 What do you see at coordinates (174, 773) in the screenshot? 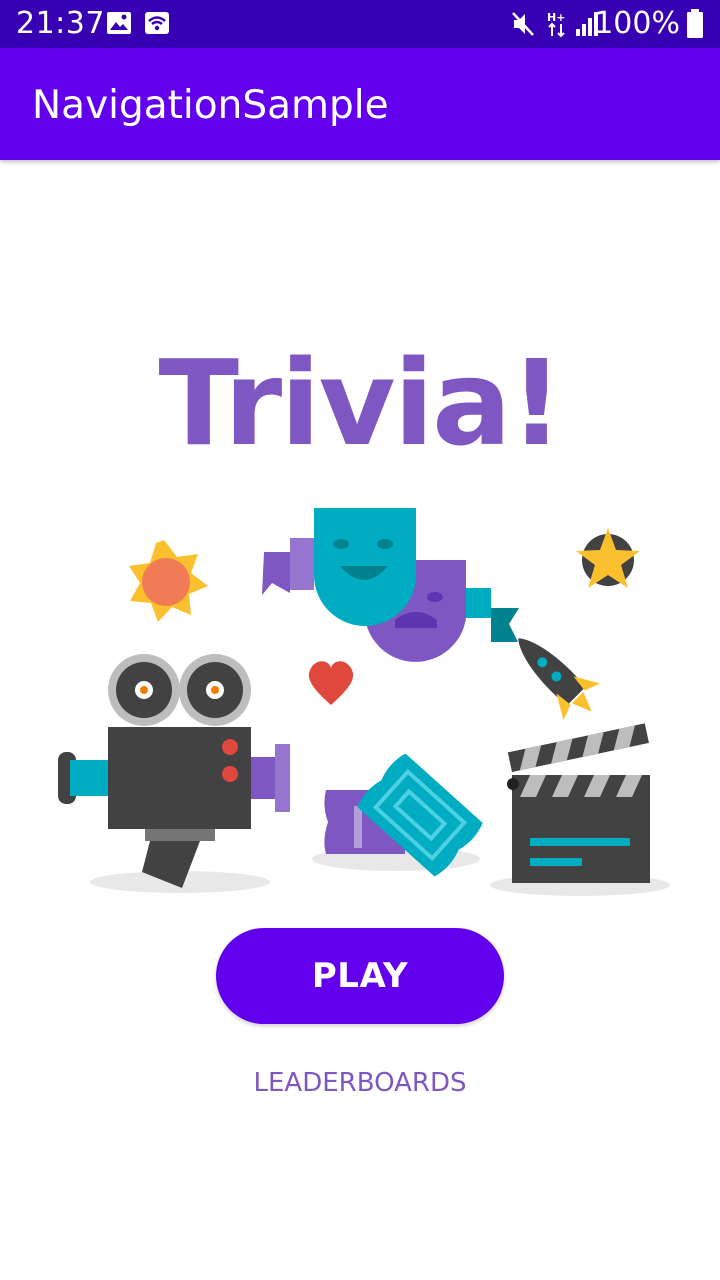
I see `movie-camera-icon` at bounding box center [174, 773].